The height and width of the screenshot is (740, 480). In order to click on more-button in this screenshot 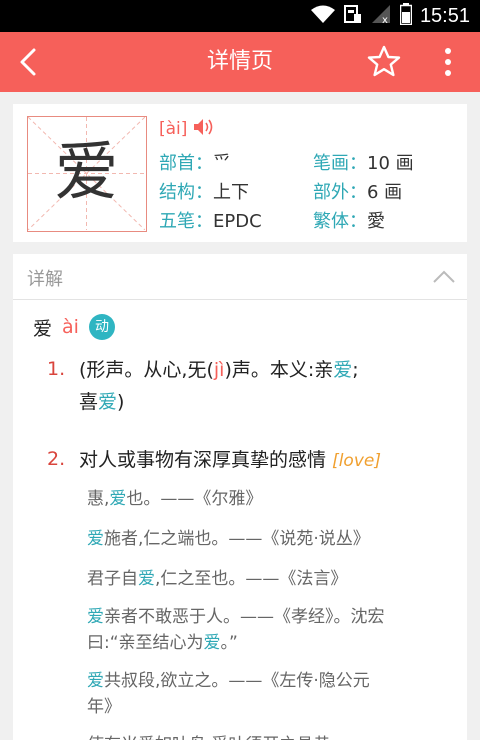, I will do `click(448, 62)`.